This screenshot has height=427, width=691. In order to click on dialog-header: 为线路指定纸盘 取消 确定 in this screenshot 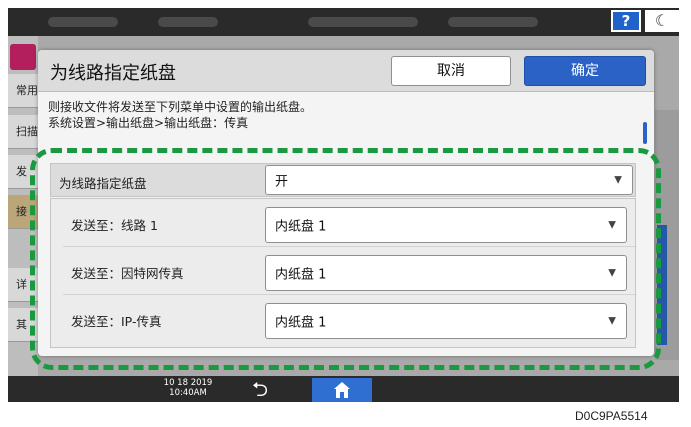, I will do `click(346, 71)`.